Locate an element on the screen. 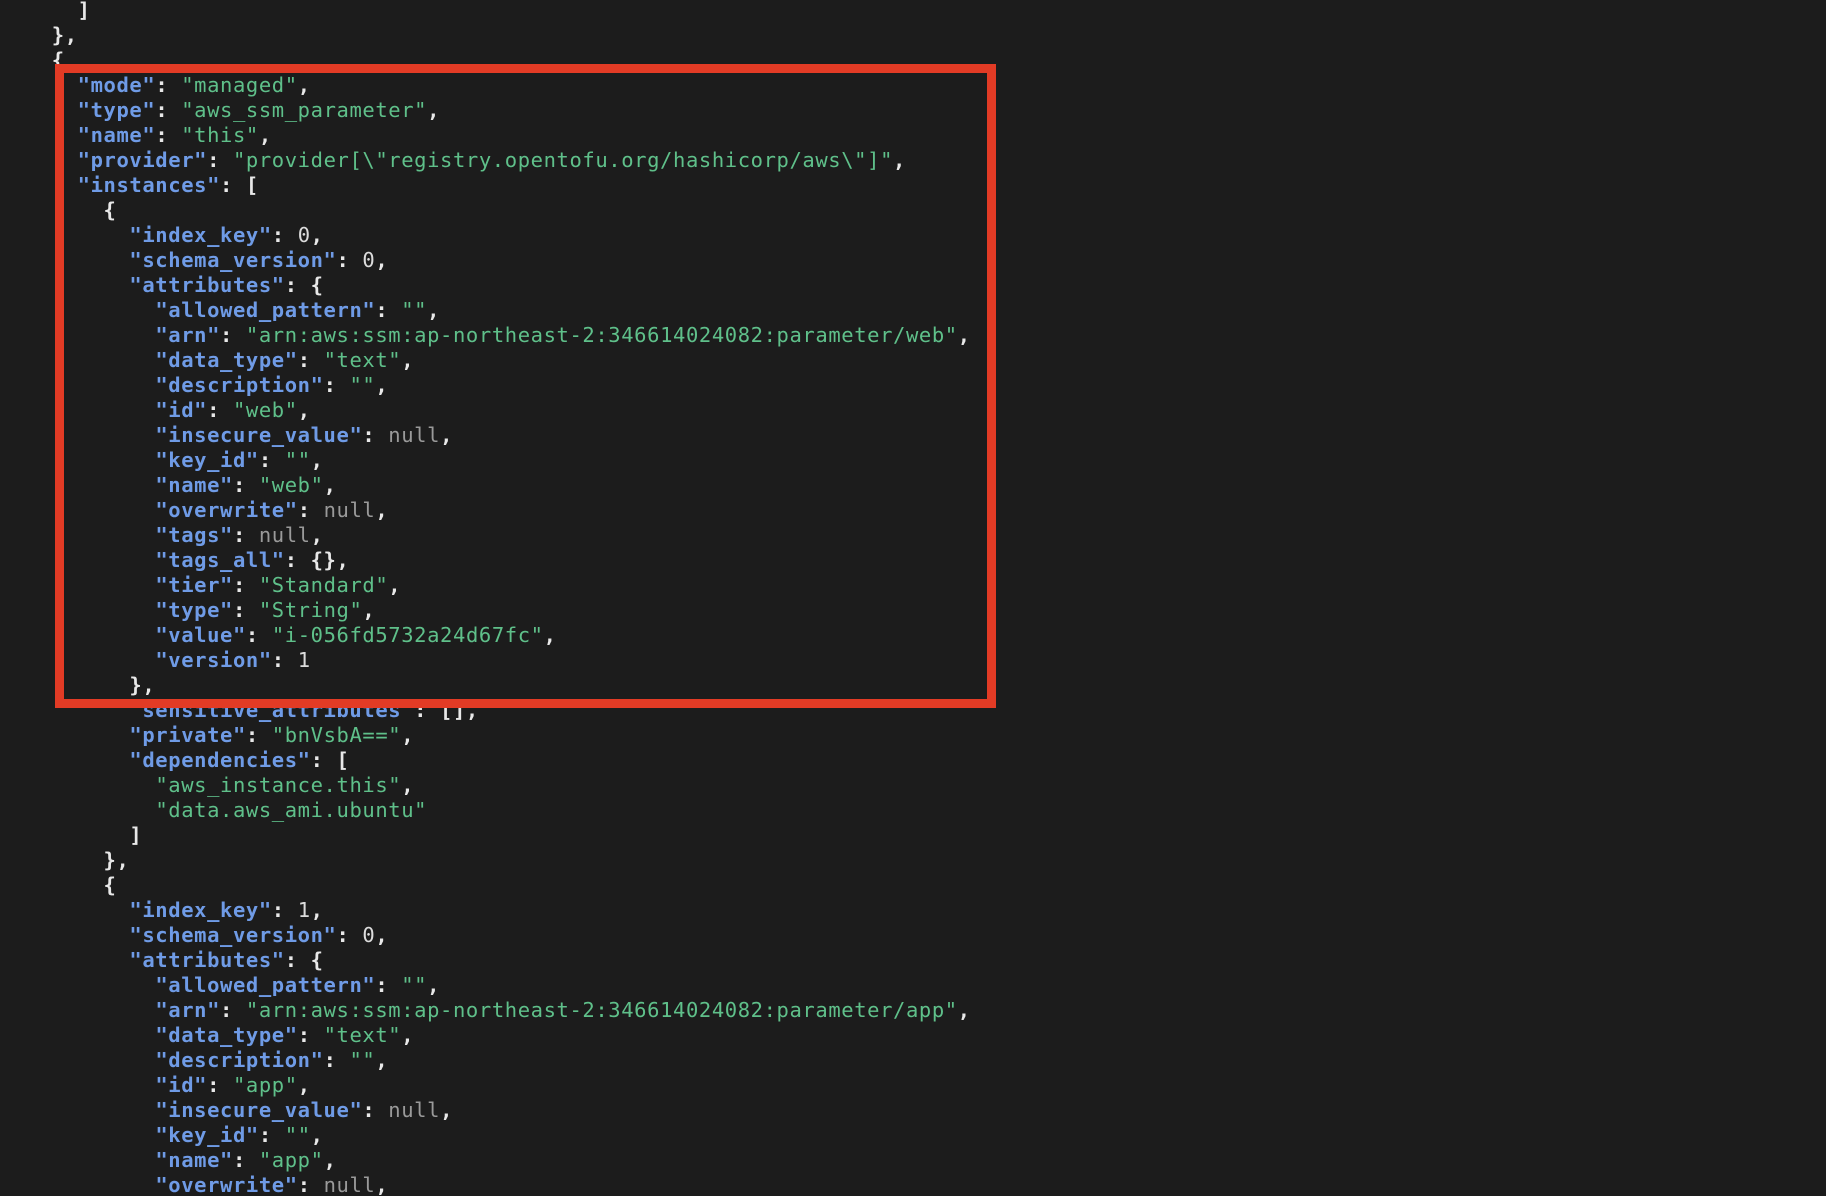 The width and height of the screenshot is (1826, 1196). code-line: "insecure_value": null, is located at coordinates (485, 435).